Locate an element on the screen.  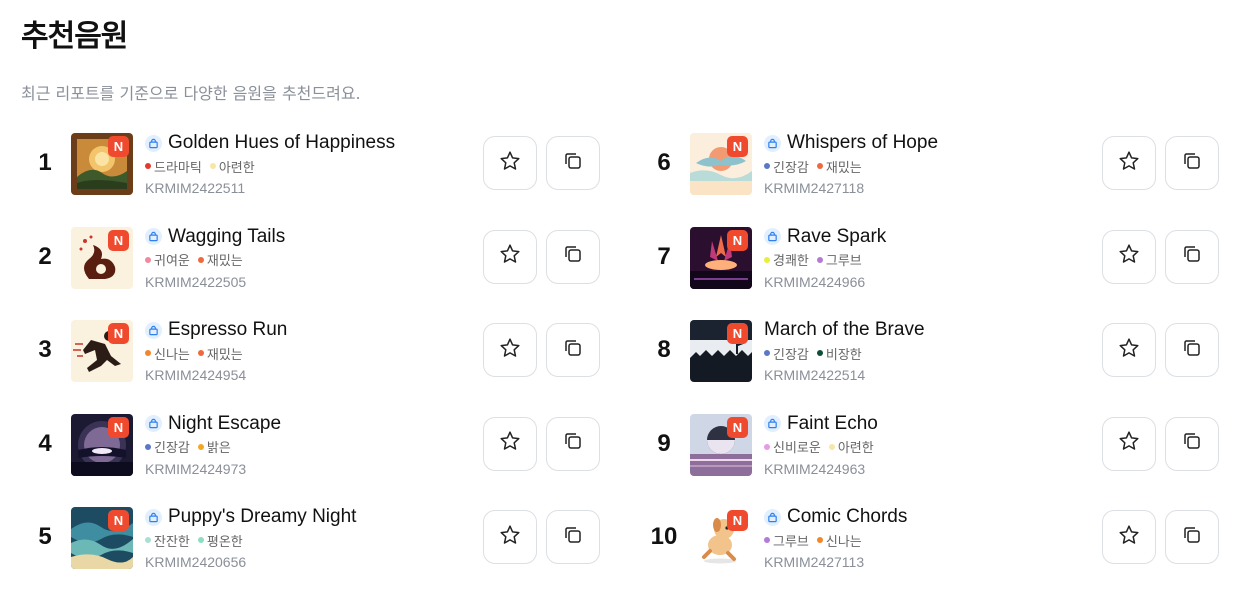
track-row: 2 N Wagging Tails 귀여운 재밌는 KRMIM2422505 is located at coordinates (321, 272).